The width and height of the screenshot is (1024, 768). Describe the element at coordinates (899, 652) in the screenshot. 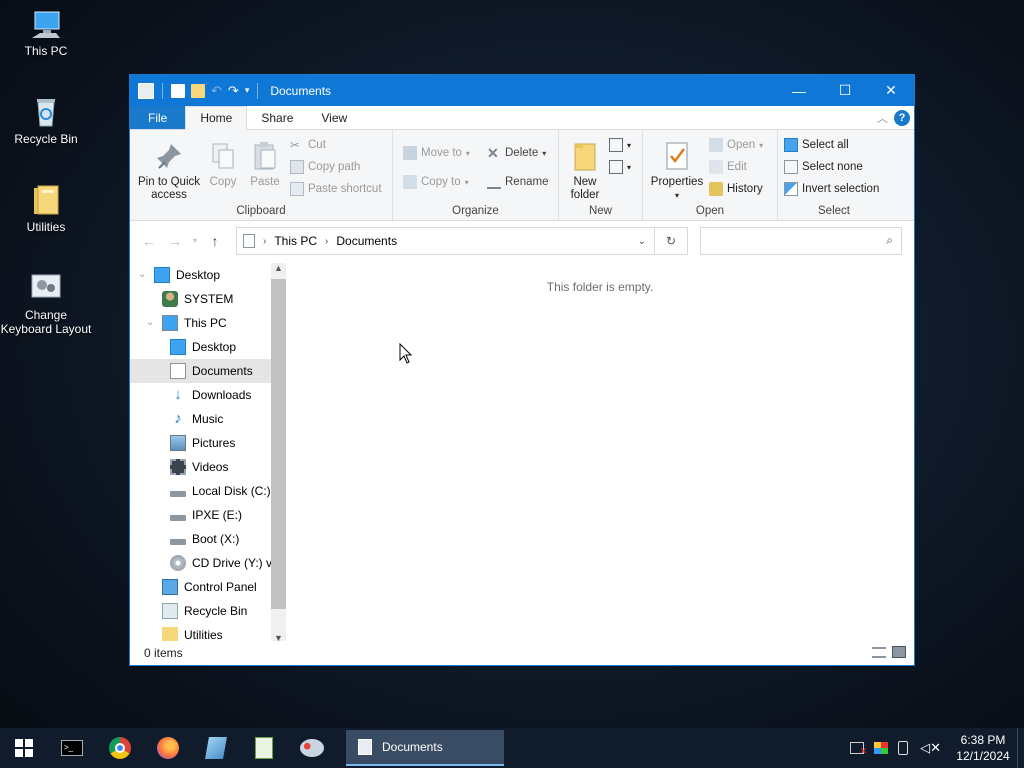

I see `large-icons-view-icon` at that location.